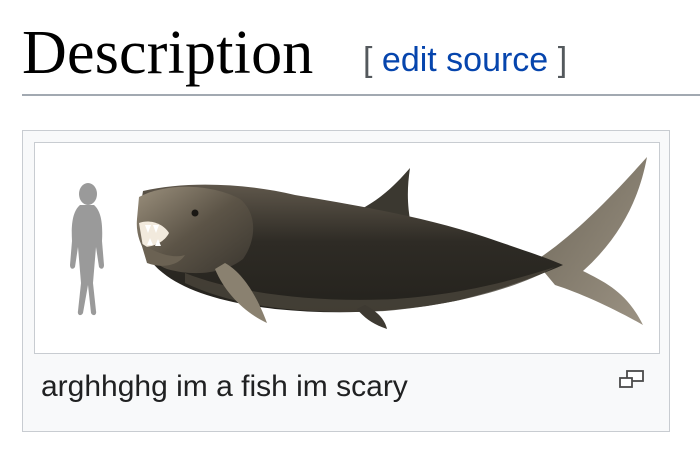 The height and width of the screenshot is (458, 700). Describe the element at coordinates (224, 386) in the screenshot. I see `figure-caption: arghhghg im a fish im scary` at that location.